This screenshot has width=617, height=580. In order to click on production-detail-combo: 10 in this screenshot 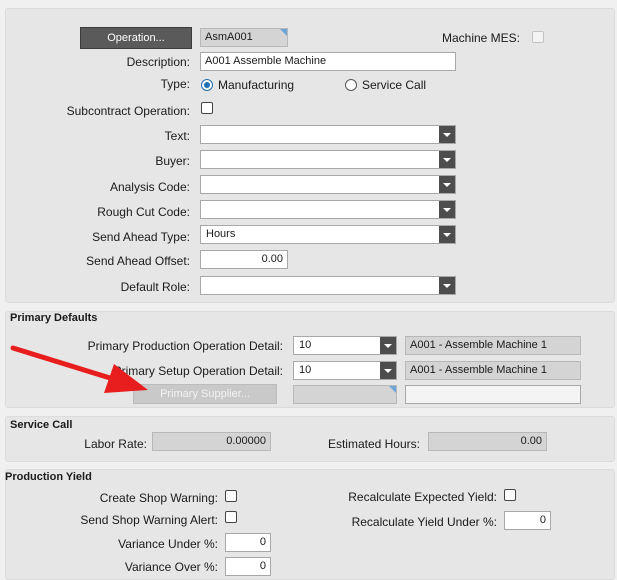, I will do `click(345, 345)`.